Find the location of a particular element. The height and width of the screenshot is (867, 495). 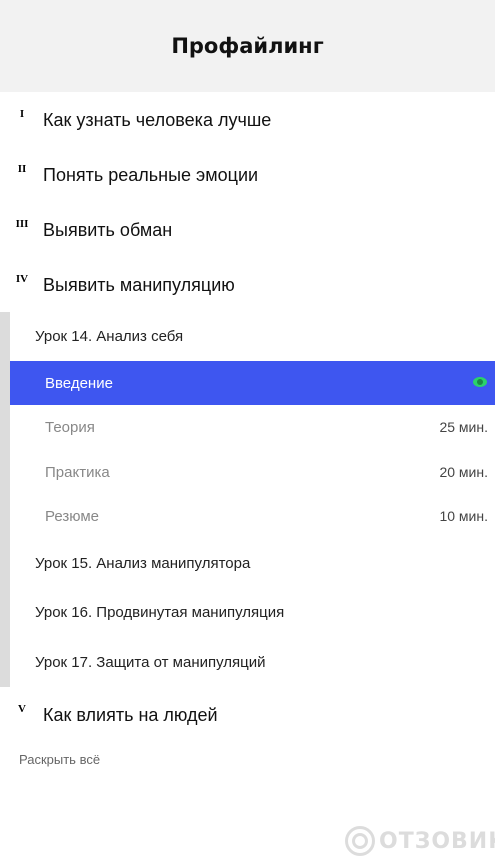

lesson-title: Урок 17. Защита от манипуляций is located at coordinates (150, 662).